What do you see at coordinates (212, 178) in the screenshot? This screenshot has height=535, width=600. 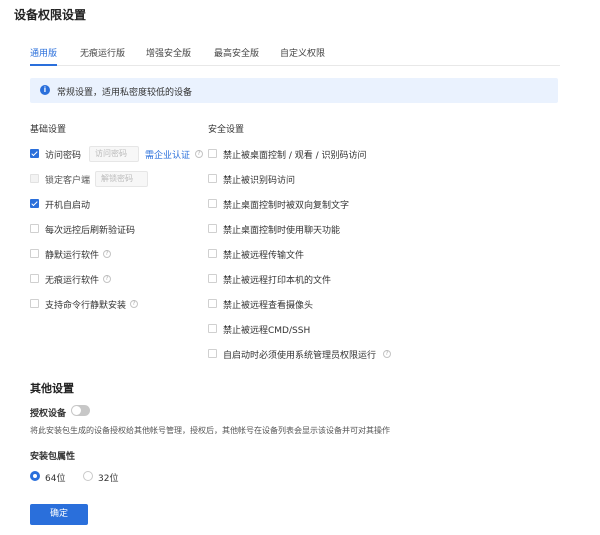 I see `security-item-1-checkbox` at bounding box center [212, 178].